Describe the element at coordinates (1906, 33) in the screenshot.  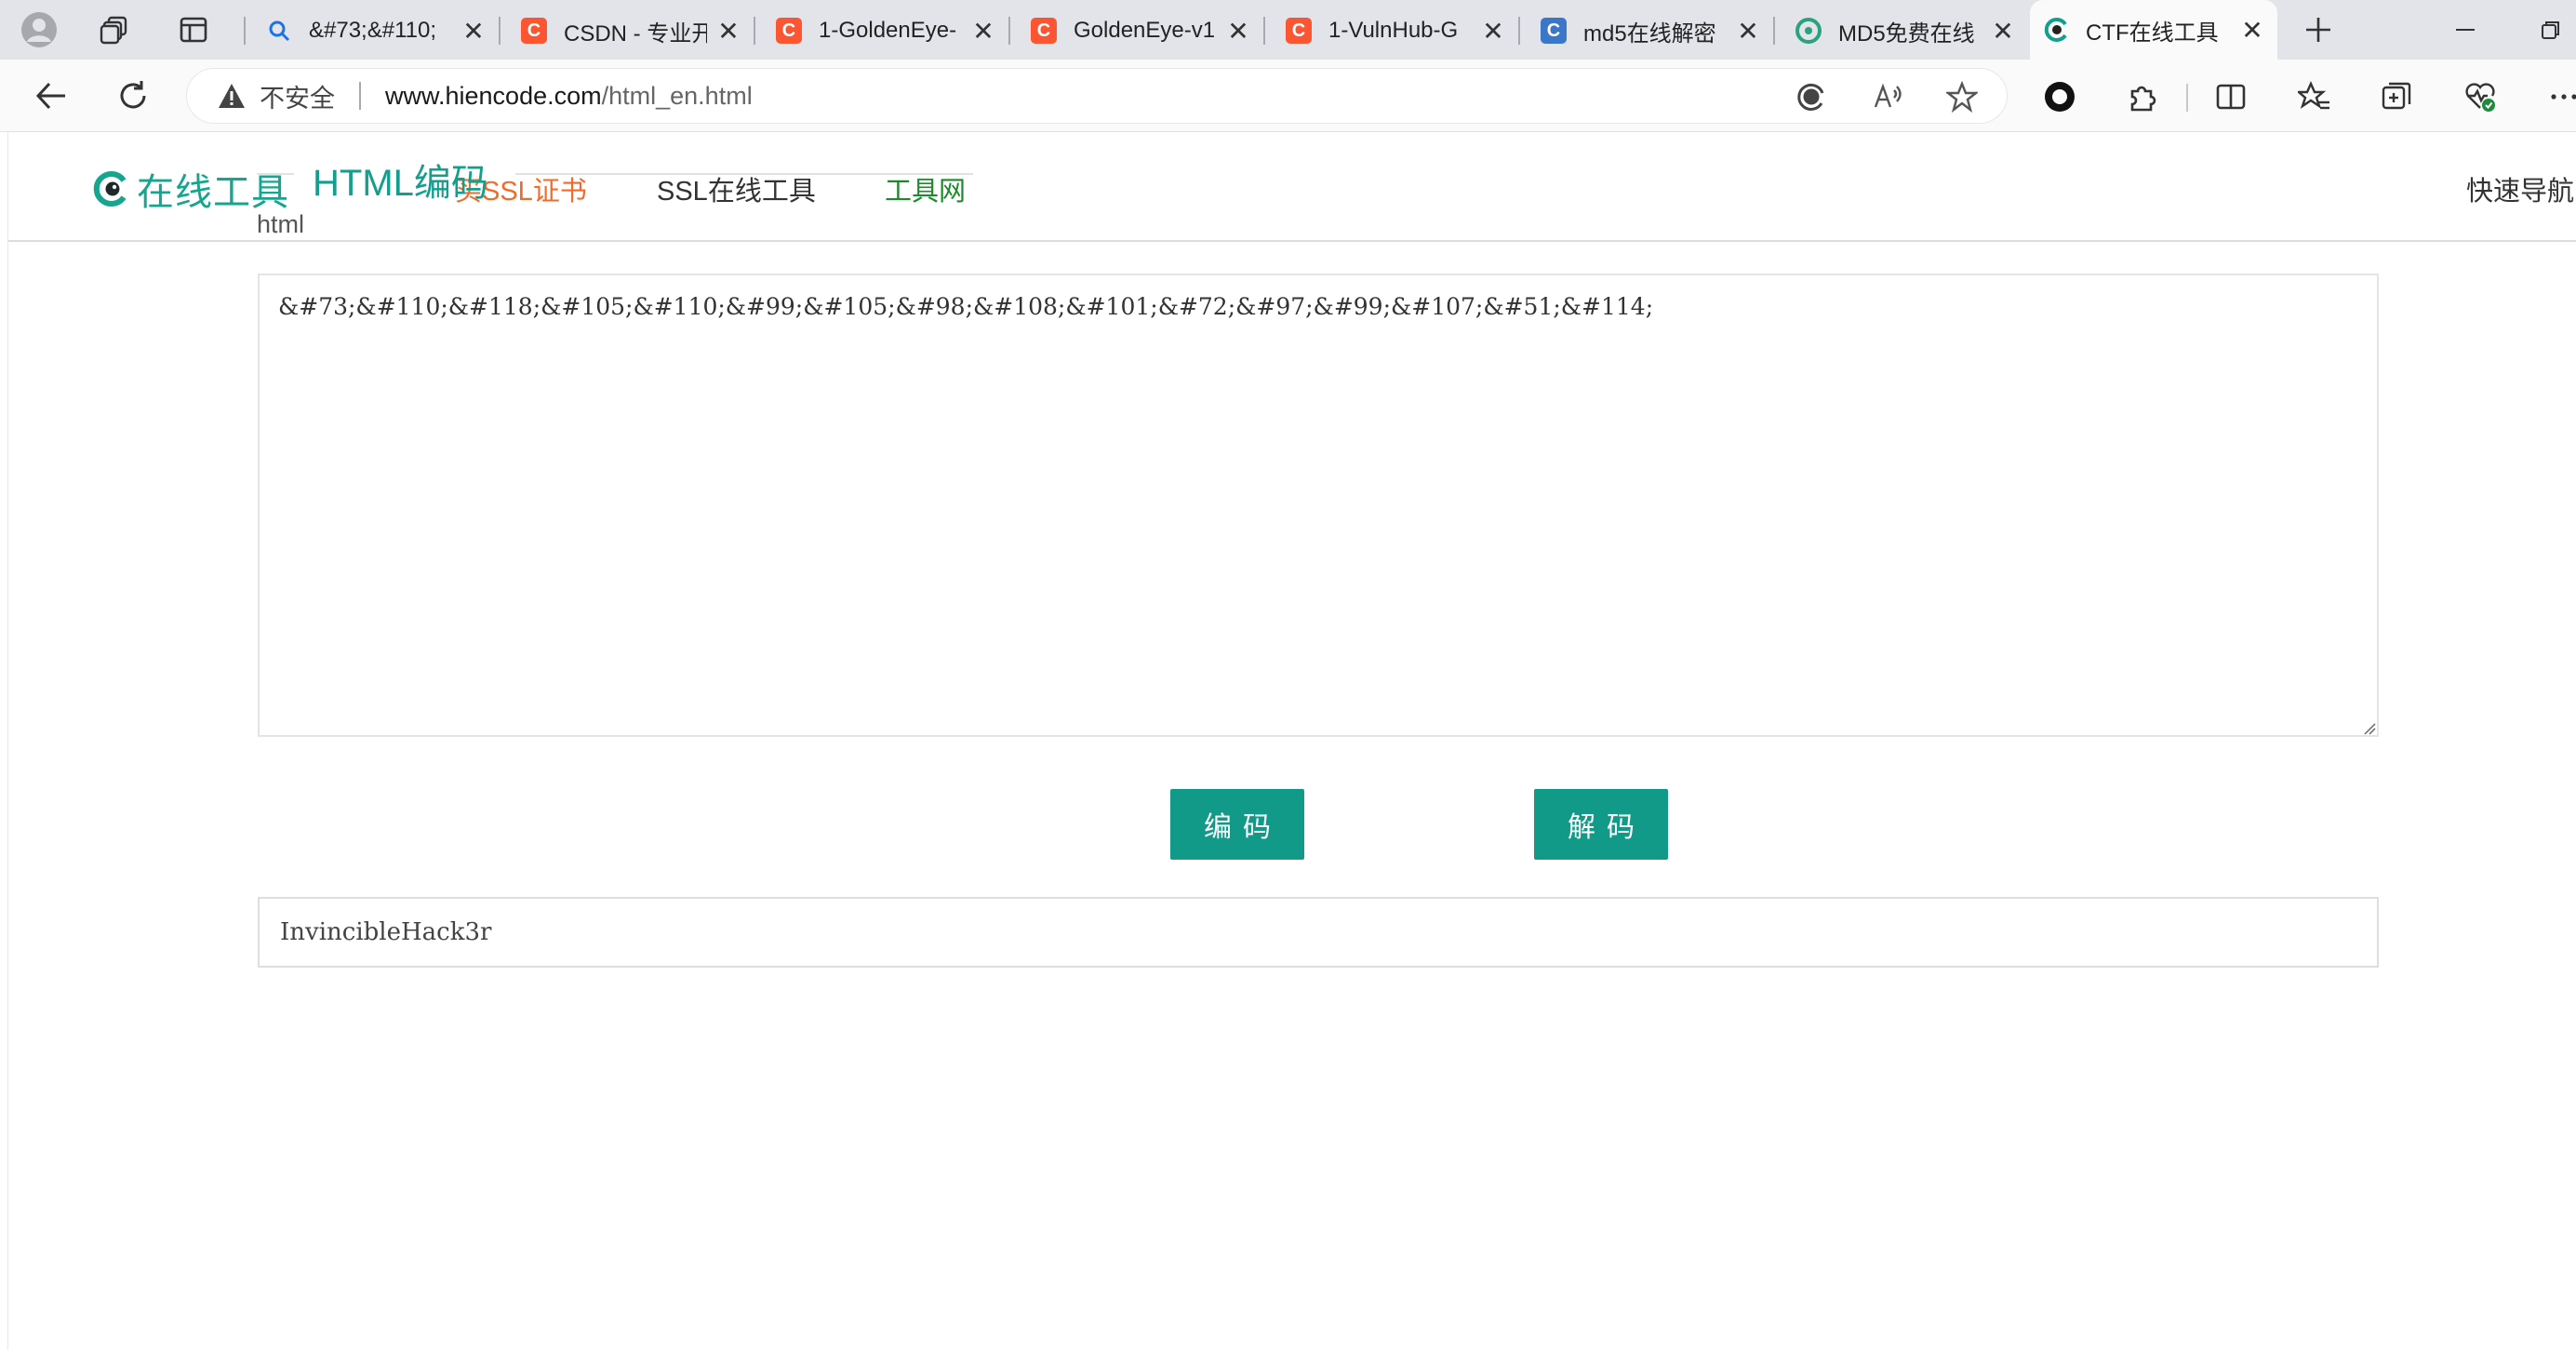
I see `tab-title: MD5免费在线` at that location.